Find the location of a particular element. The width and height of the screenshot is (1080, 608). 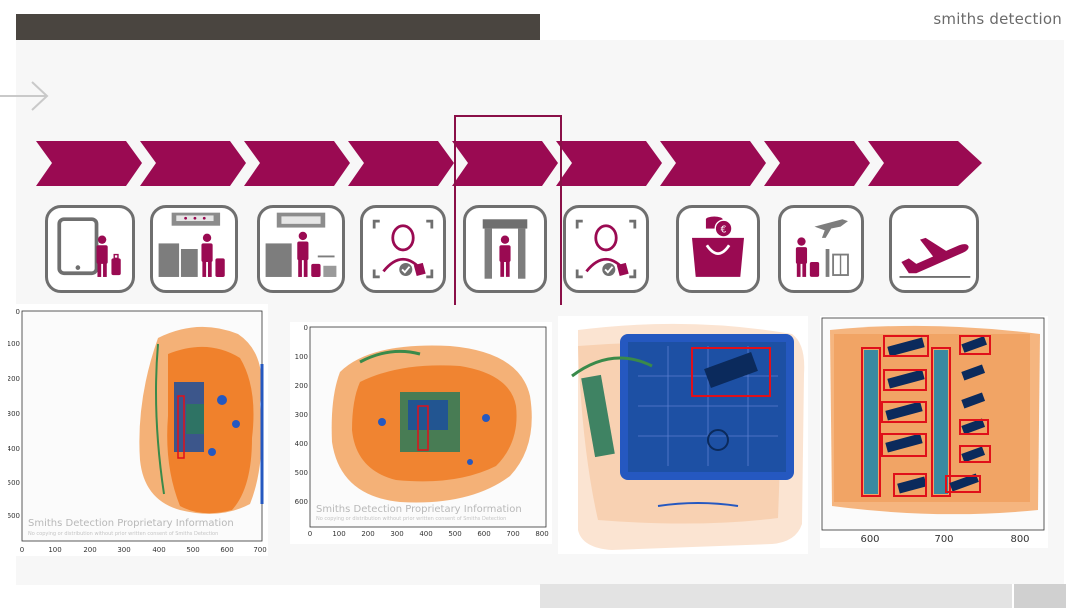

scan2-y-tick: 500 is located at coordinates (301, 473).